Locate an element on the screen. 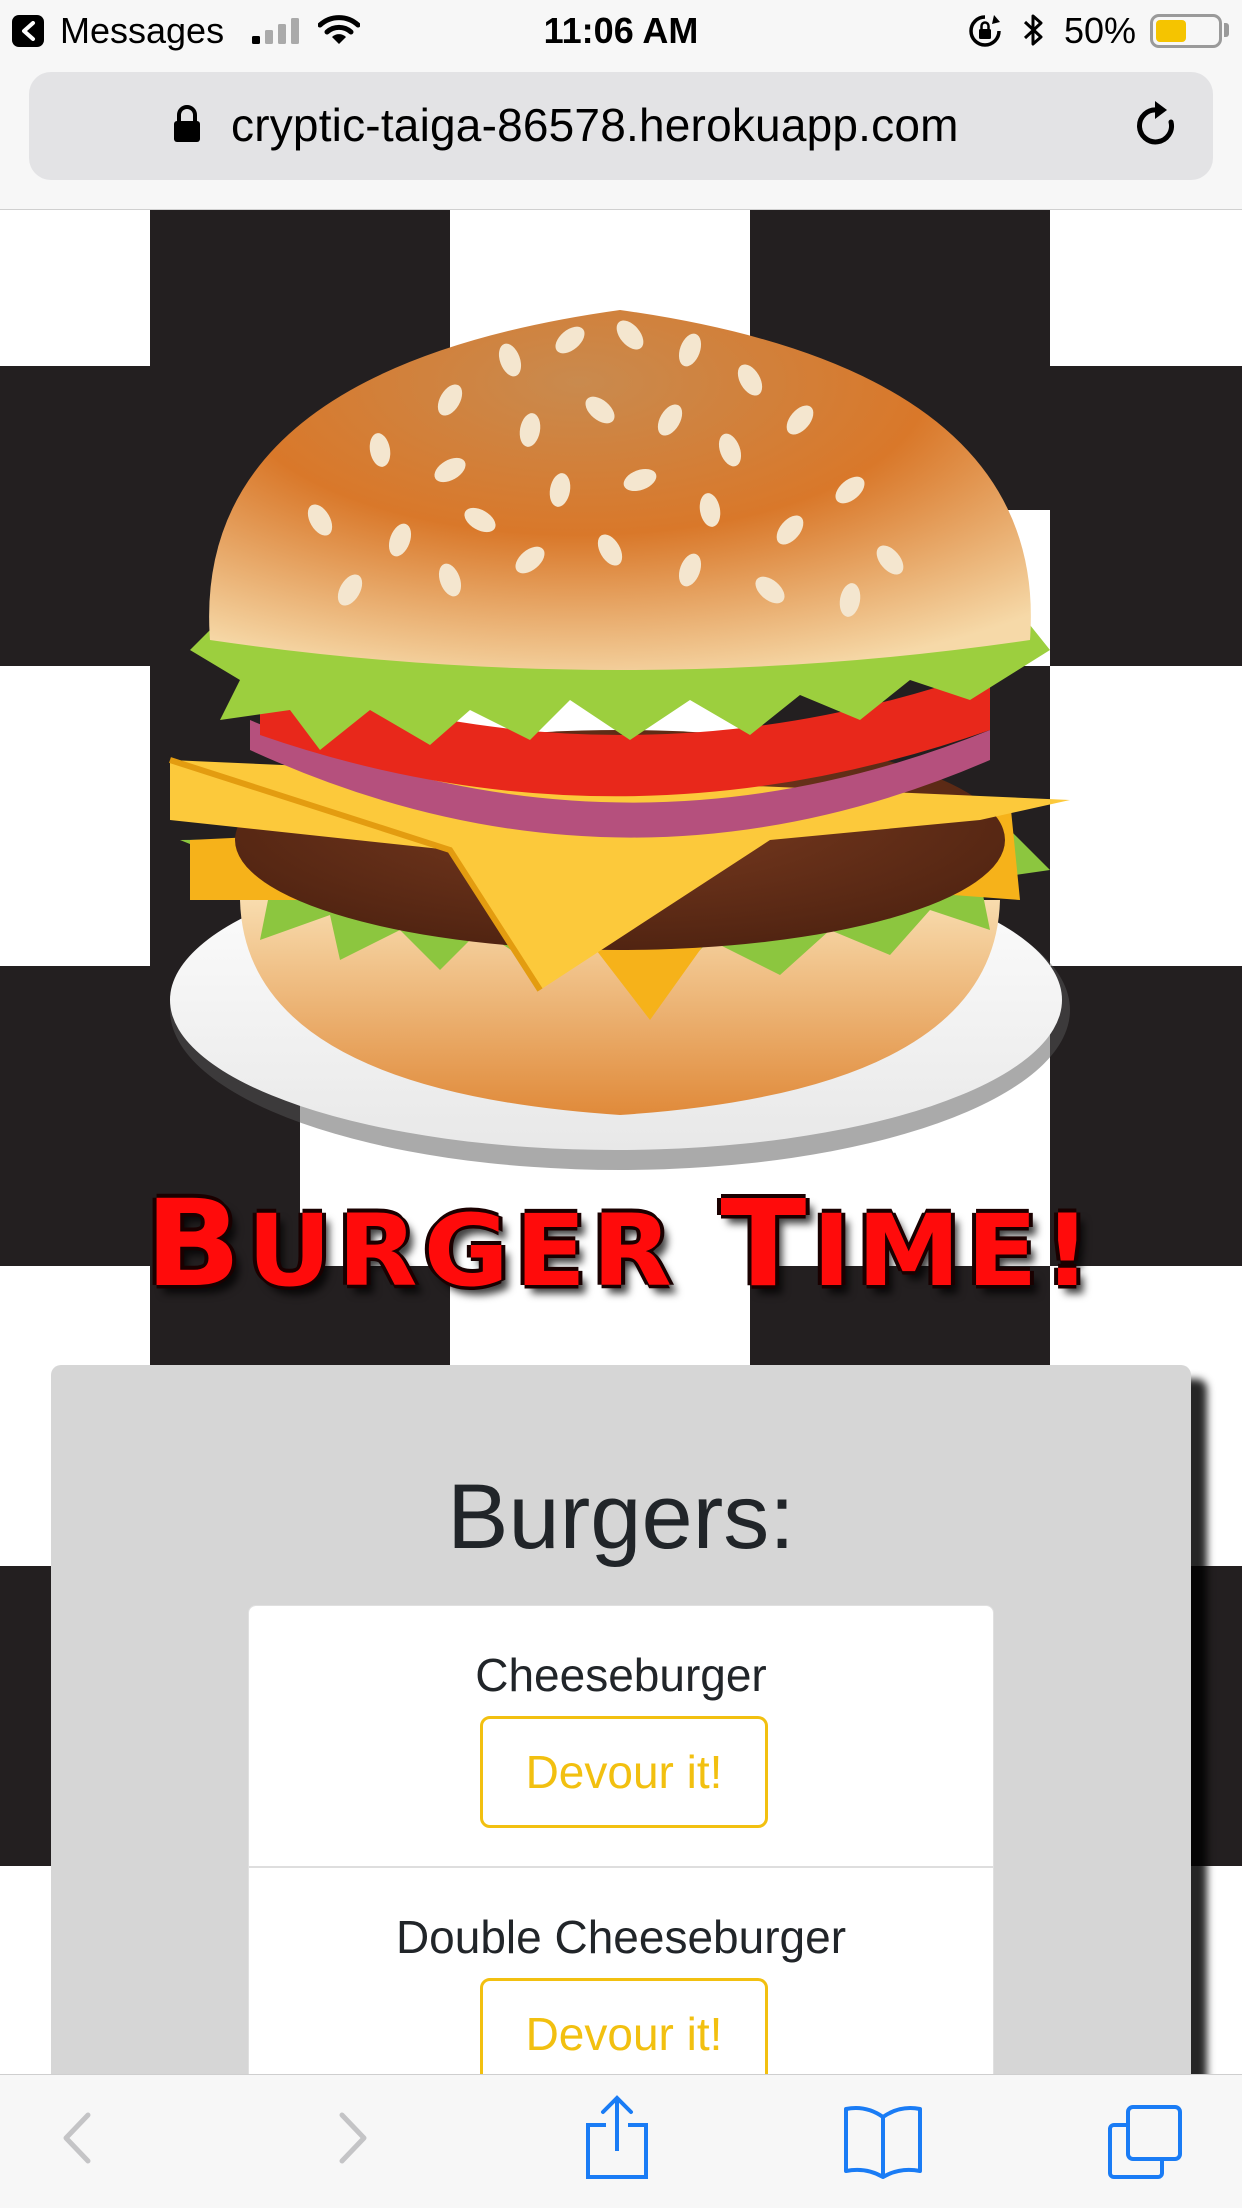  brand-title-initial-t: T is located at coordinates (766, 1243).